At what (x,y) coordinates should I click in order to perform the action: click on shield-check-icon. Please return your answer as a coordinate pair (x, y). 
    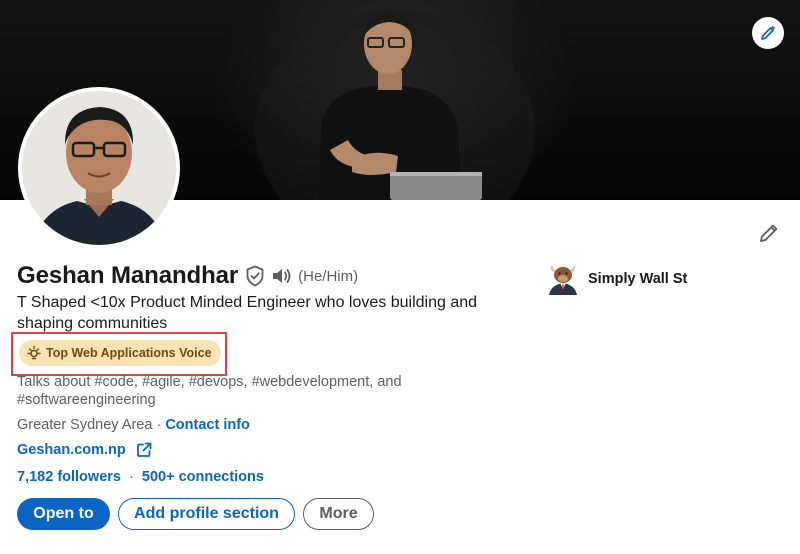
    Looking at the image, I should click on (255, 276).